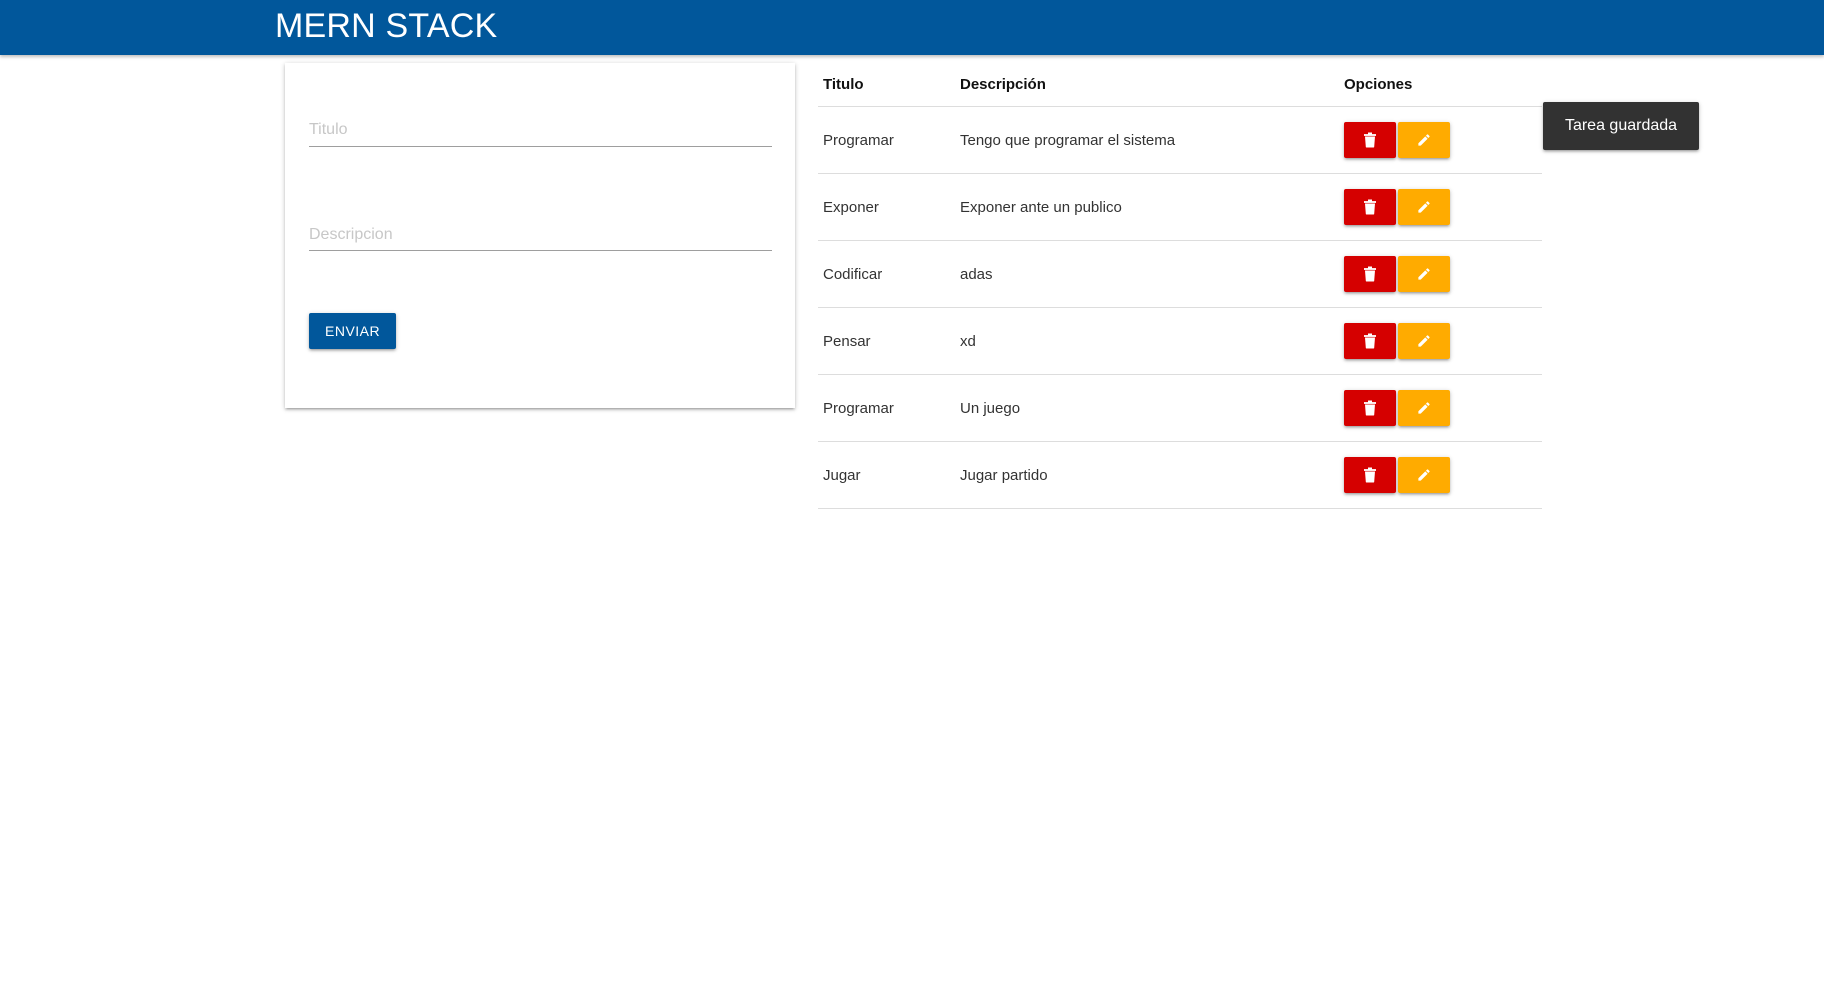 The height and width of the screenshot is (999, 1824). I want to click on submit-button: ENVIAR, so click(353, 331).